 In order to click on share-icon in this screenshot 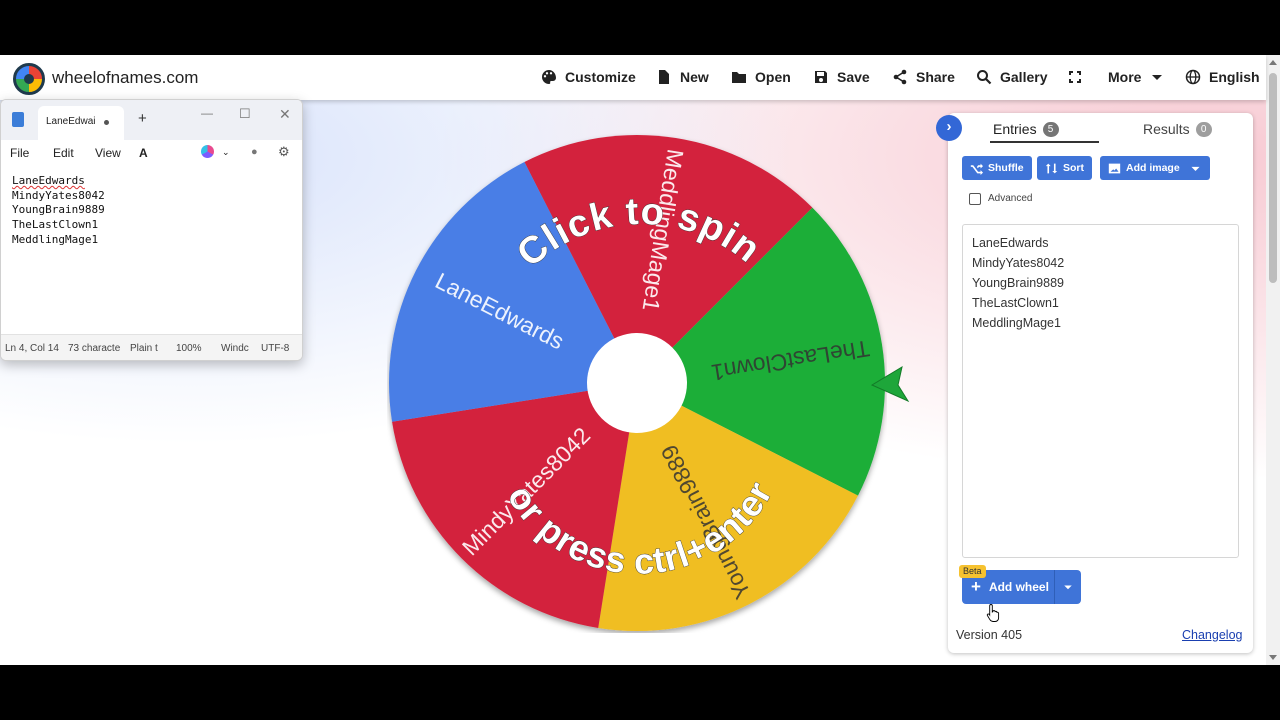, I will do `click(900, 77)`.